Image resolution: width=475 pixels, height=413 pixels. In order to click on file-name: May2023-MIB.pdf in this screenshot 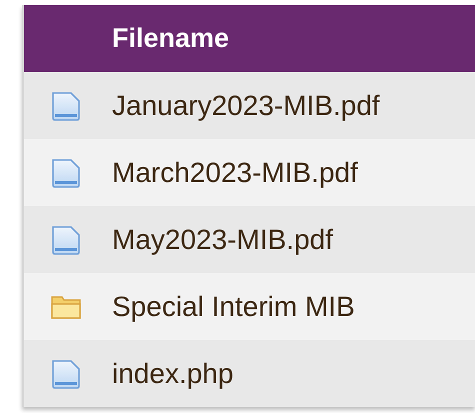, I will do `click(222, 240)`.